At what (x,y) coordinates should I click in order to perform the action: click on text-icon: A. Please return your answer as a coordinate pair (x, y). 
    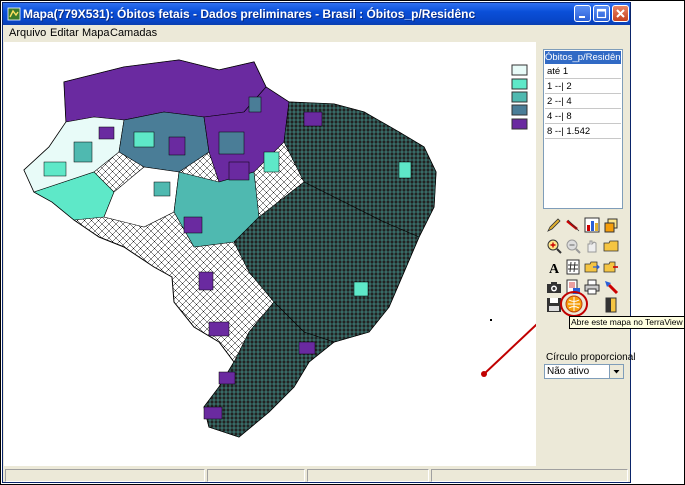
    Looking at the image, I should click on (554, 267).